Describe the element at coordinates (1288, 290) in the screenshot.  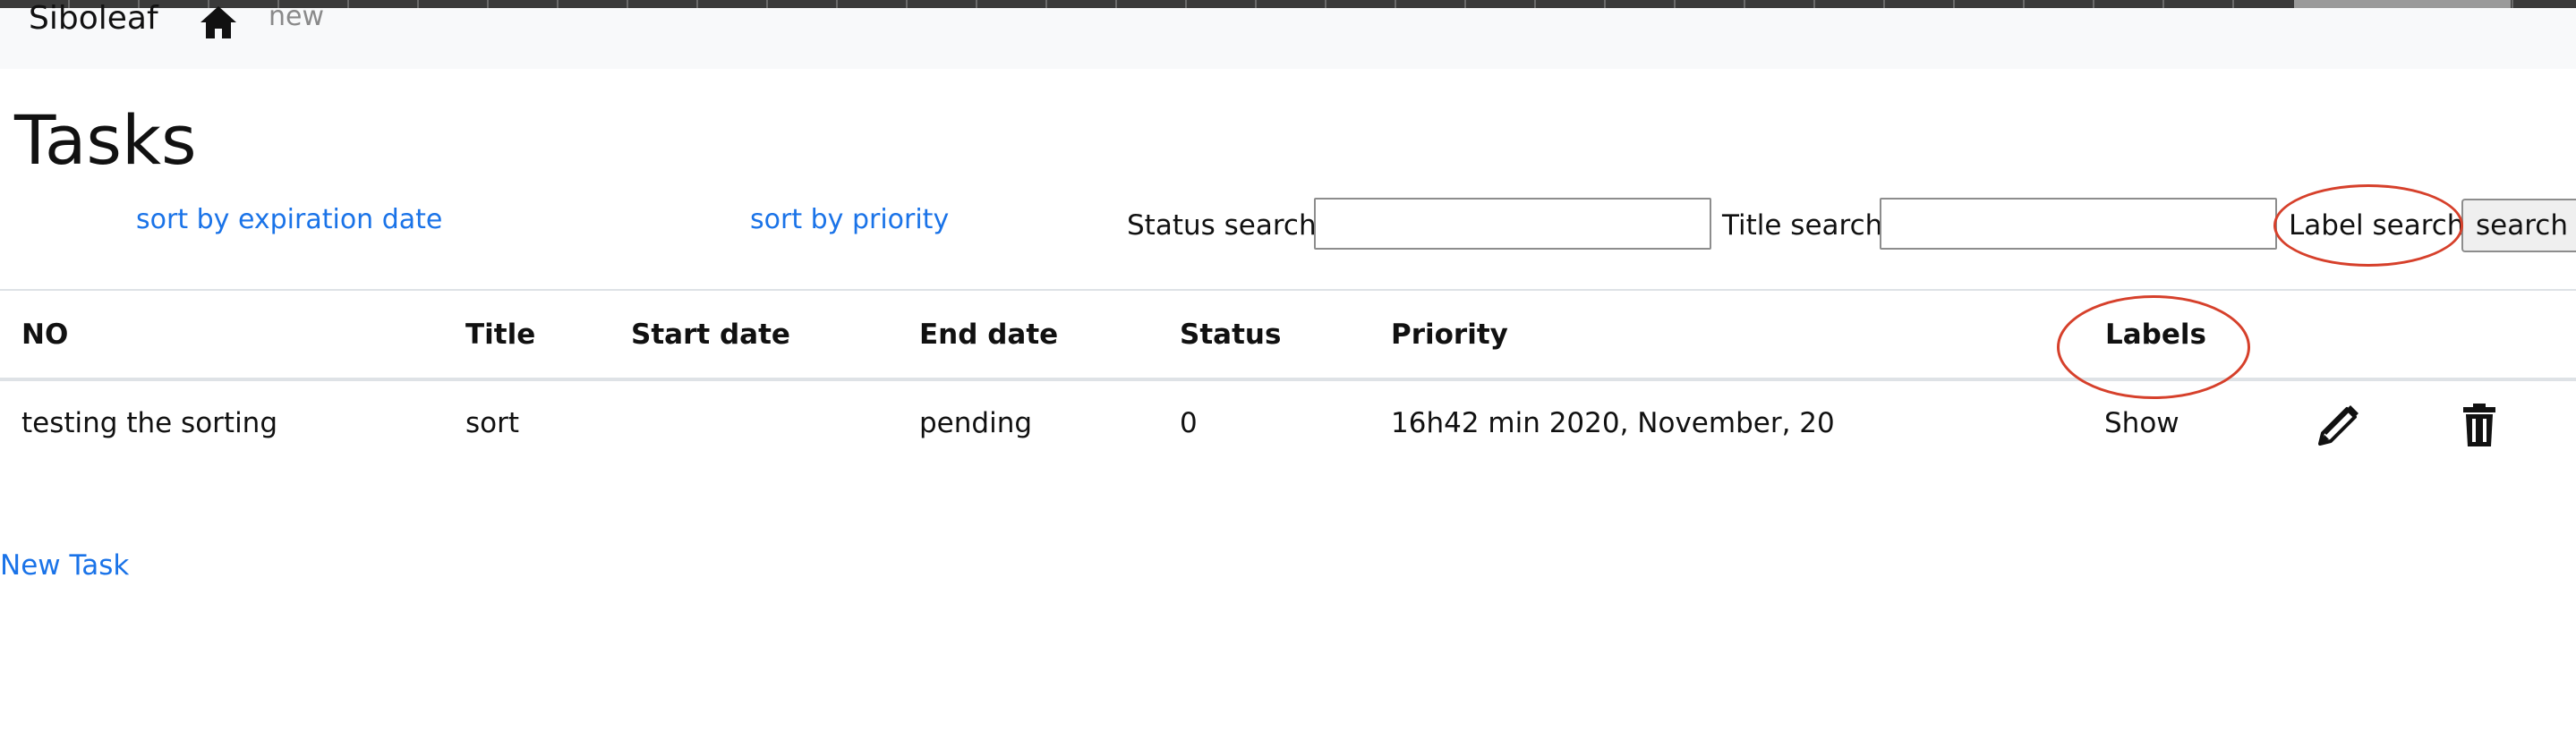
I see `table-top-border` at that location.